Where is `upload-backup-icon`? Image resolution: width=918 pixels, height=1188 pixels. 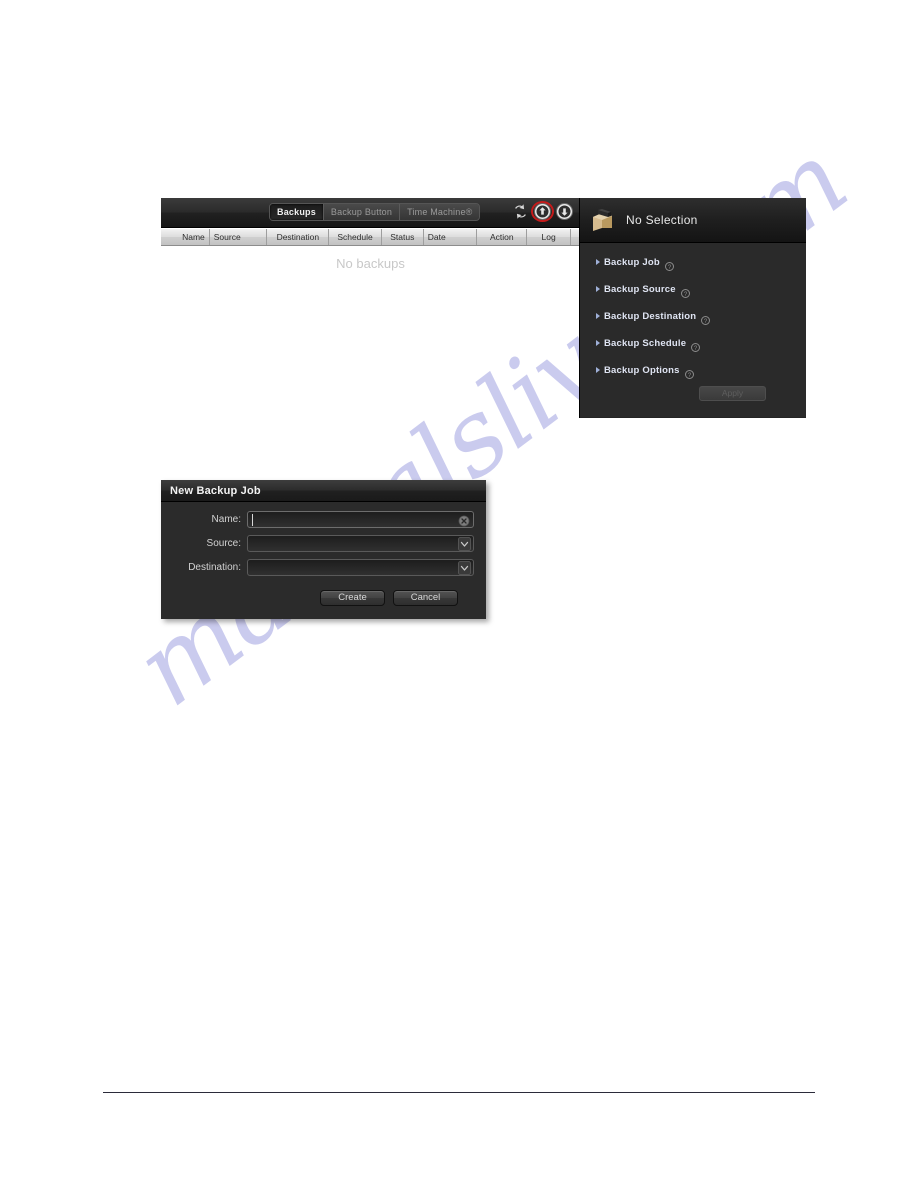 upload-backup-icon is located at coordinates (542, 211).